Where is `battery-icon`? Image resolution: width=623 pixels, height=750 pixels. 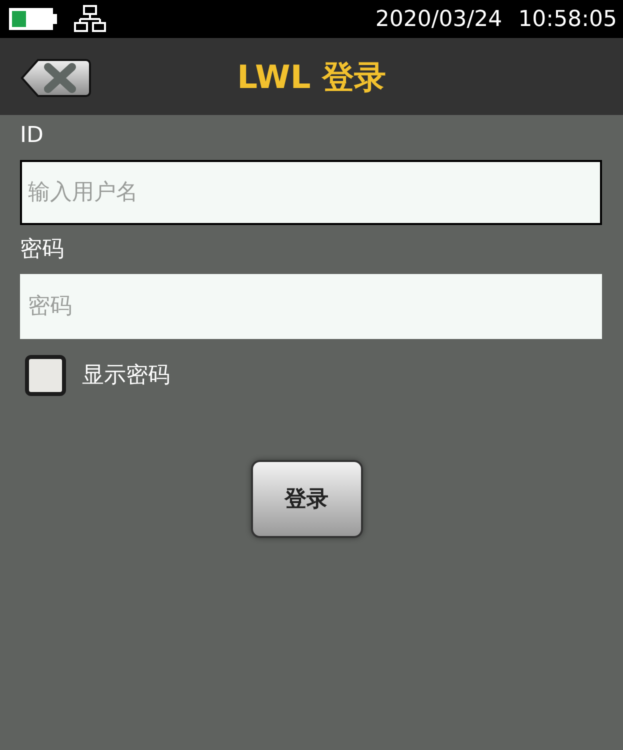 battery-icon is located at coordinates (33, 19).